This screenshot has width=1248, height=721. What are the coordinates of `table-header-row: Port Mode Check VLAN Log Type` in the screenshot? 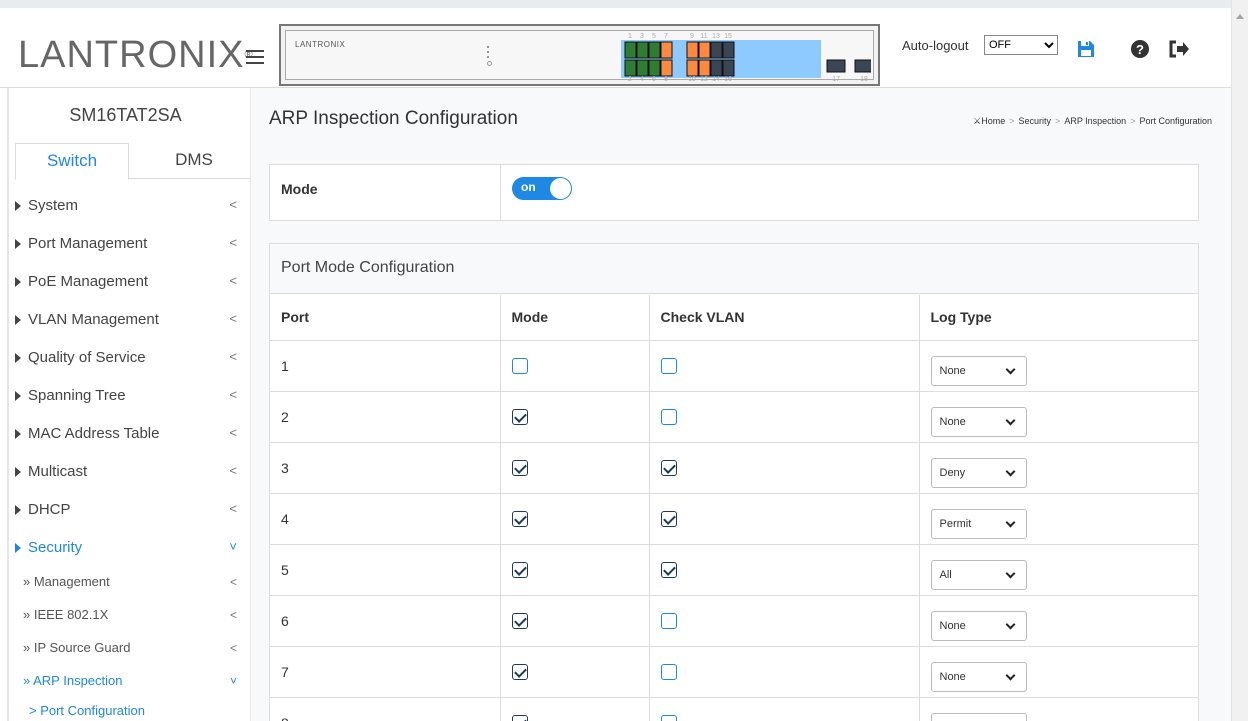 It's located at (734, 318).